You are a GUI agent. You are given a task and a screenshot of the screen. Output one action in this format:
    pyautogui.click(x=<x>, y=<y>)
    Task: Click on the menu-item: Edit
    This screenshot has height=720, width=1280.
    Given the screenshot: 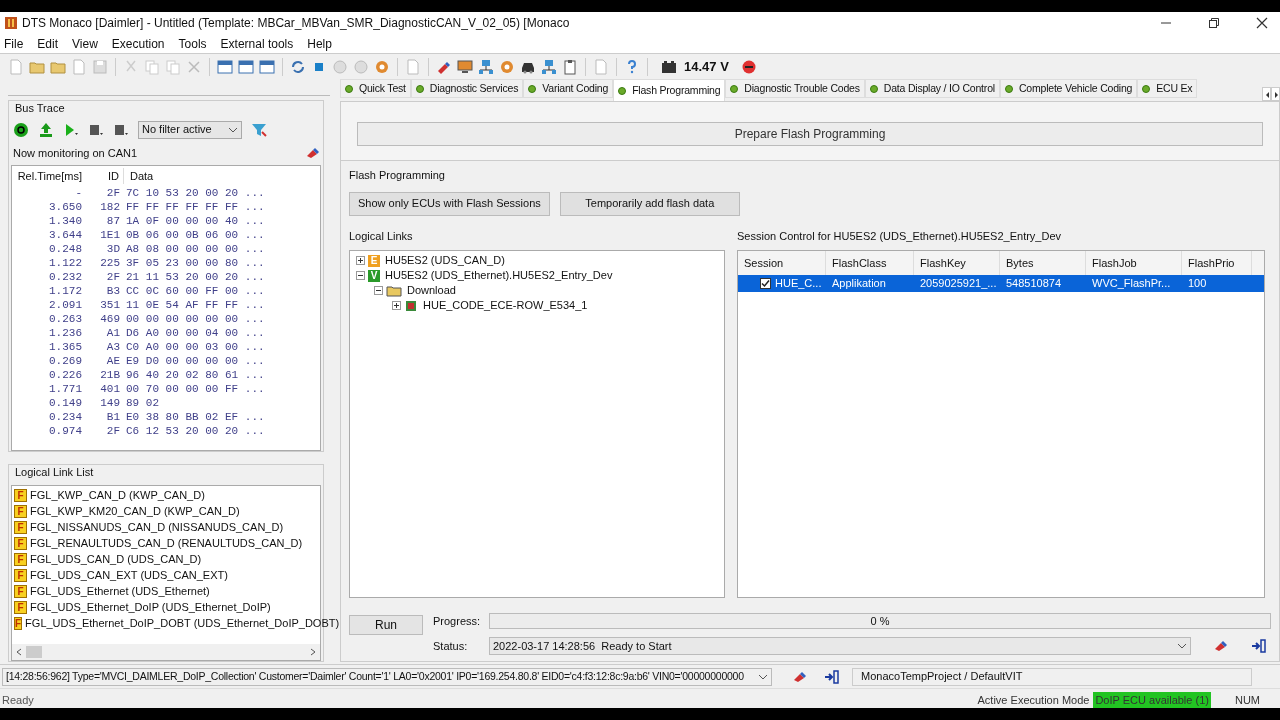 What is the action you would take?
    pyautogui.click(x=48, y=43)
    